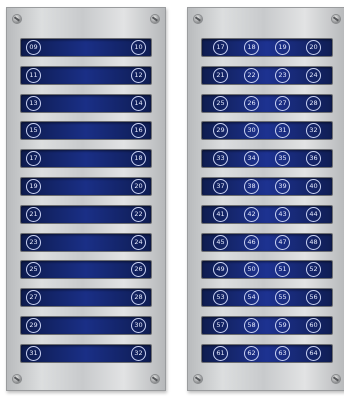 The height and width of the screenshot is (396, 344). What do you see at coordinates (313, 270) in the screenshot?
I see `call-button: 52` at bounding box center [313, 270].